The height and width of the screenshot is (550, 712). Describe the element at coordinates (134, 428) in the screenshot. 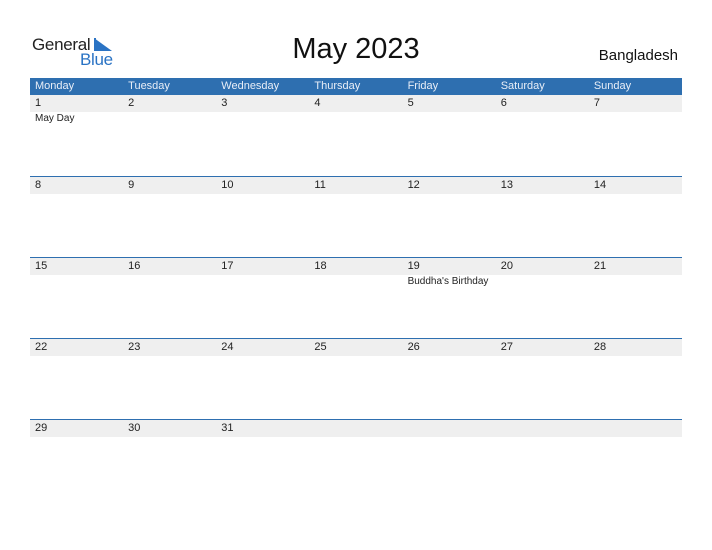

I see `day-number: 30` at that location.